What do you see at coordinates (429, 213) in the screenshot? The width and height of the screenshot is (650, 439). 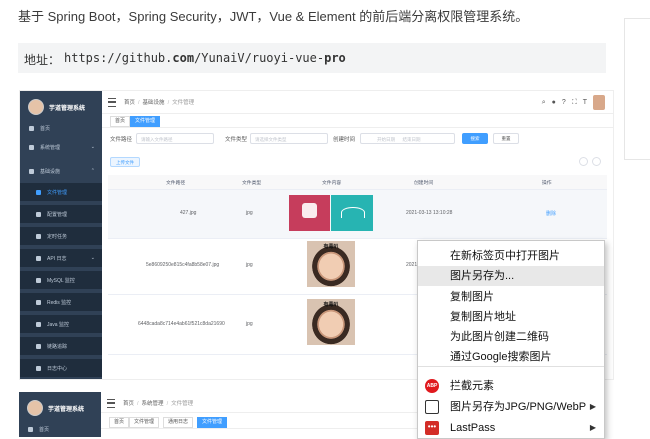 I see `cell-time: 2021-03-13 13:10:28` at bounding box center [429, 213].